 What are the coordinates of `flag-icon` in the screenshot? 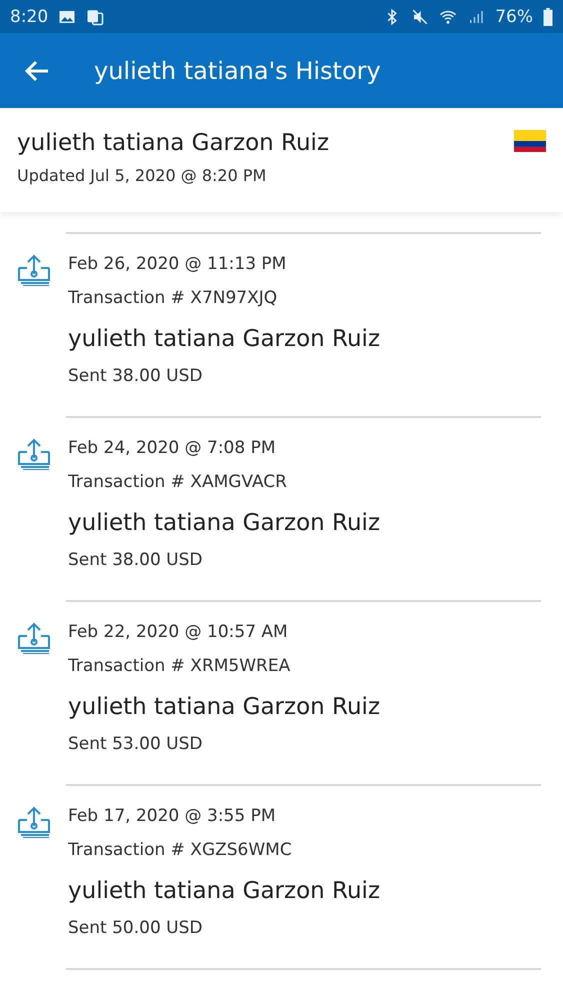 It's located at (530, 141).